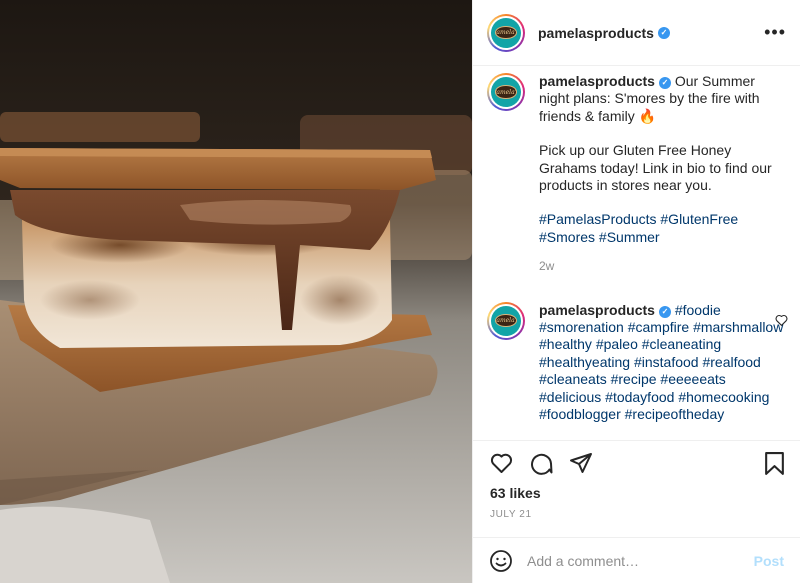 The image size is (800, 583). Describe the element at coordinates (769, 561) in the screenshot. I see `post-button: Post` at that location.